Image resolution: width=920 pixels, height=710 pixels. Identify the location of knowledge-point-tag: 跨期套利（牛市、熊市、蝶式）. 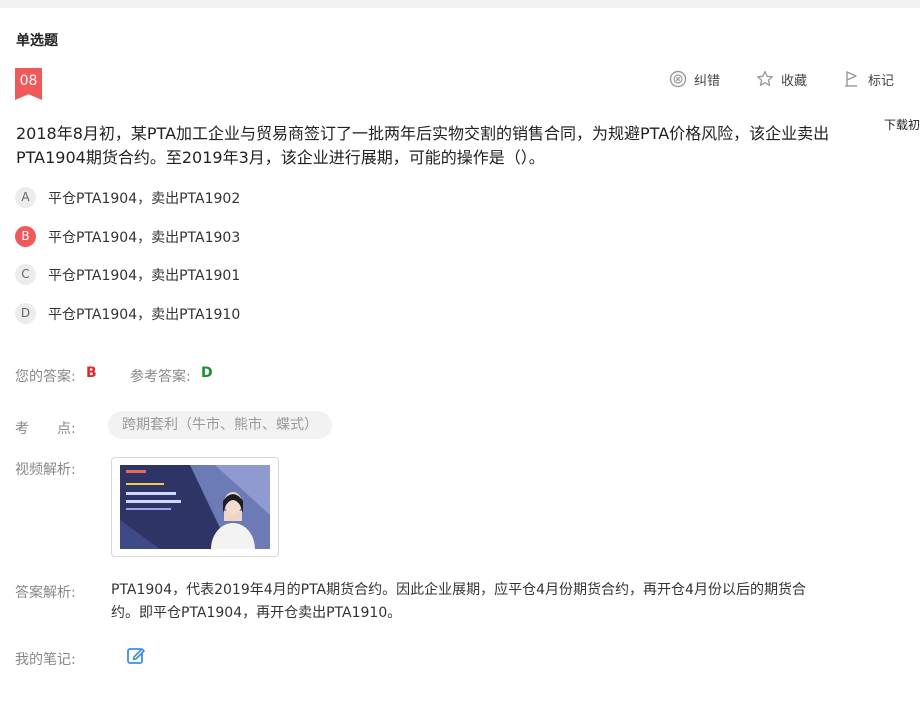
(220, 425).